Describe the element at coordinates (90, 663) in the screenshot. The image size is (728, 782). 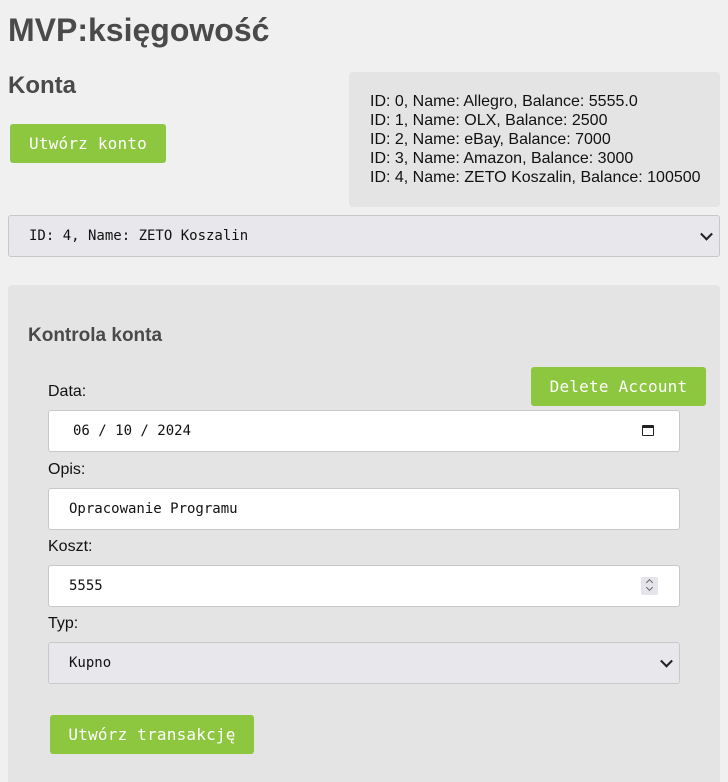
I see `type-select-value: Kupno` at that location.